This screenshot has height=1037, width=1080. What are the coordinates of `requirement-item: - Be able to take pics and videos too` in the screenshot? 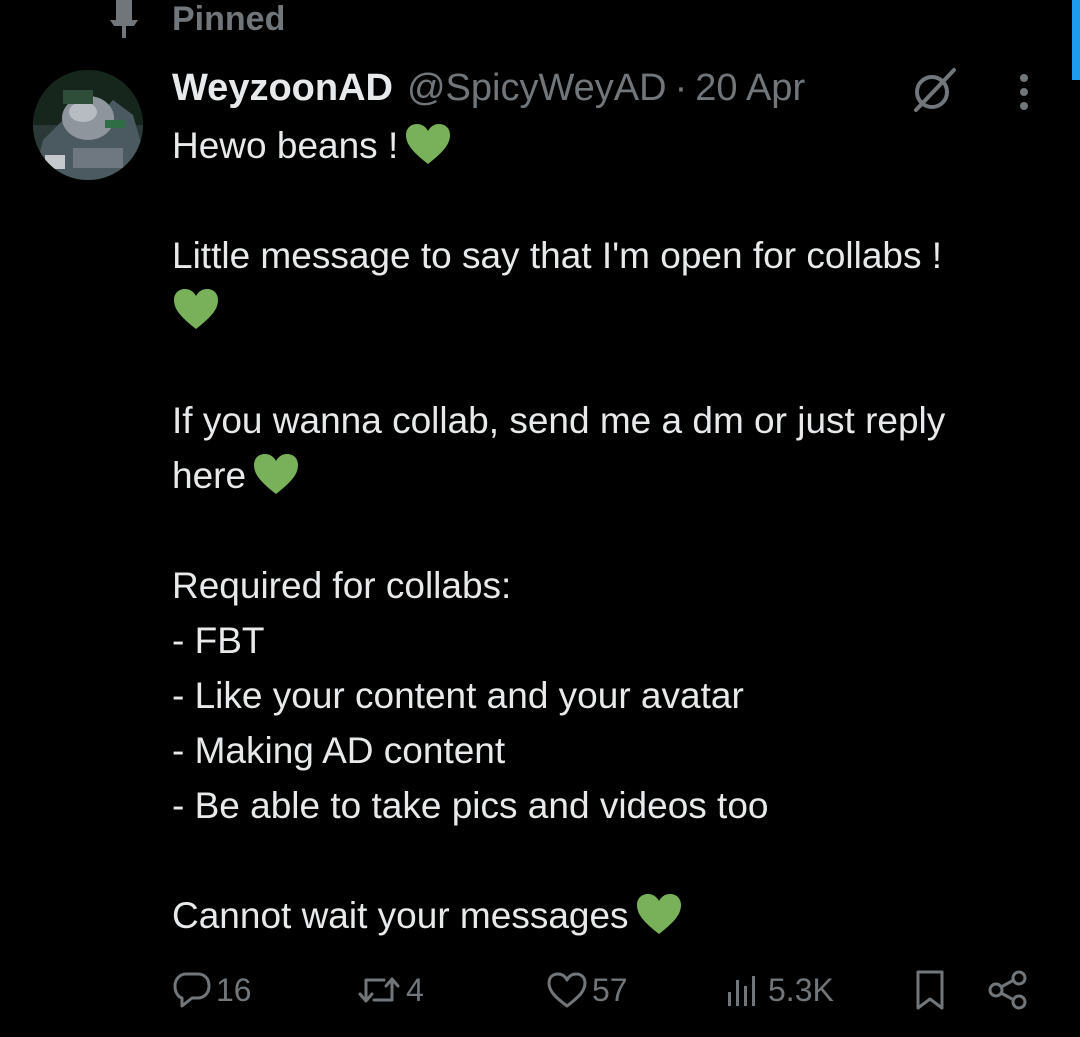 It's located at (470, 805).